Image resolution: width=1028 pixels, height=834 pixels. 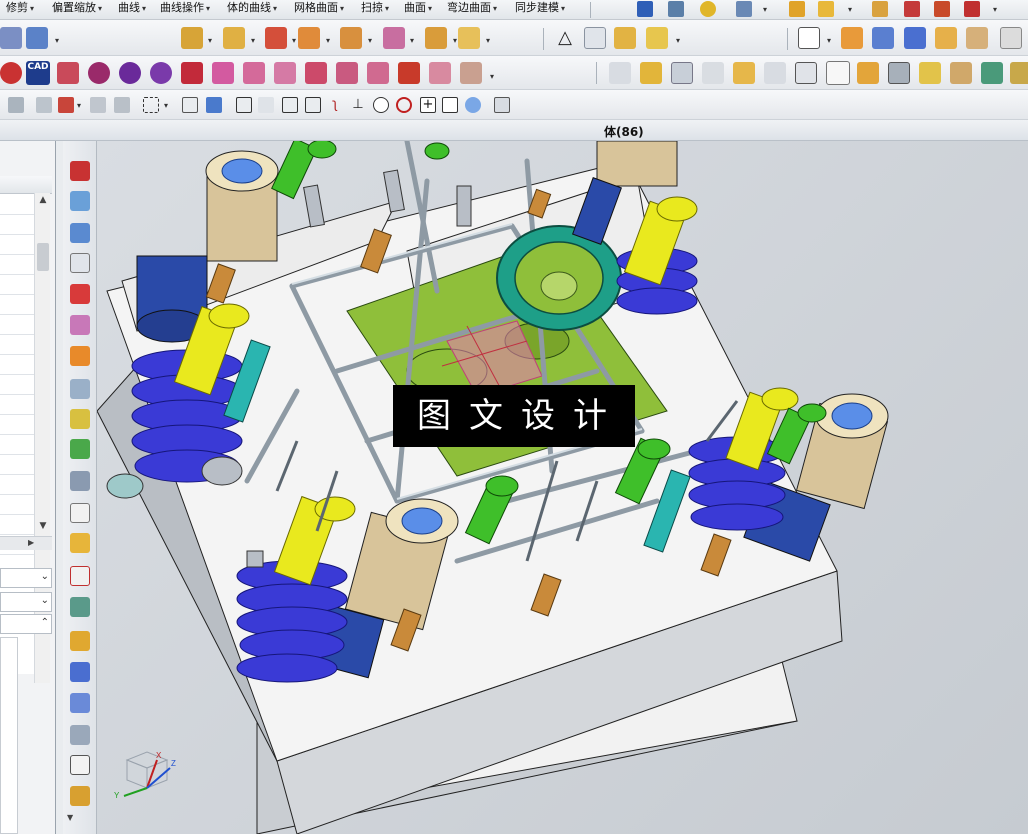 What do you see at coordinates (852, 38) in the screenshot?
I see `solid-face-icon` at bounding box center [852, 38].